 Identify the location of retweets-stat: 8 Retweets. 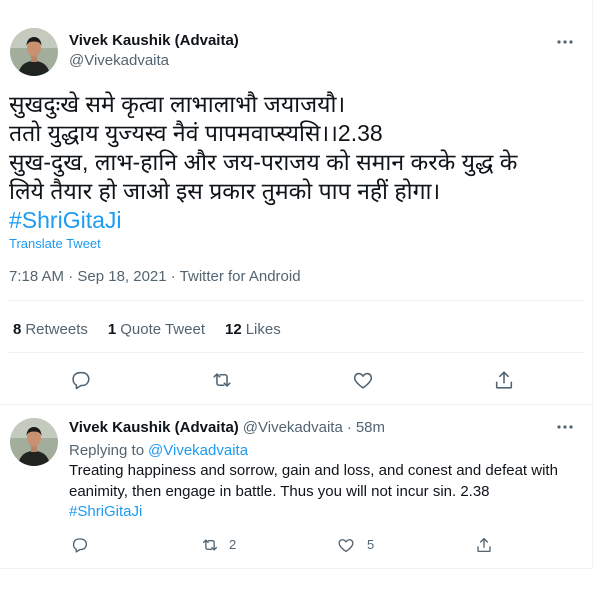
(50, 330).